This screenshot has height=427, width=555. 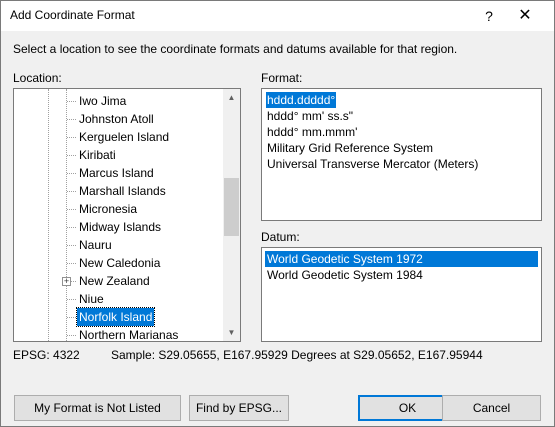 I want to click on datum-label-text: Datum:, so click(x=280, y=237).